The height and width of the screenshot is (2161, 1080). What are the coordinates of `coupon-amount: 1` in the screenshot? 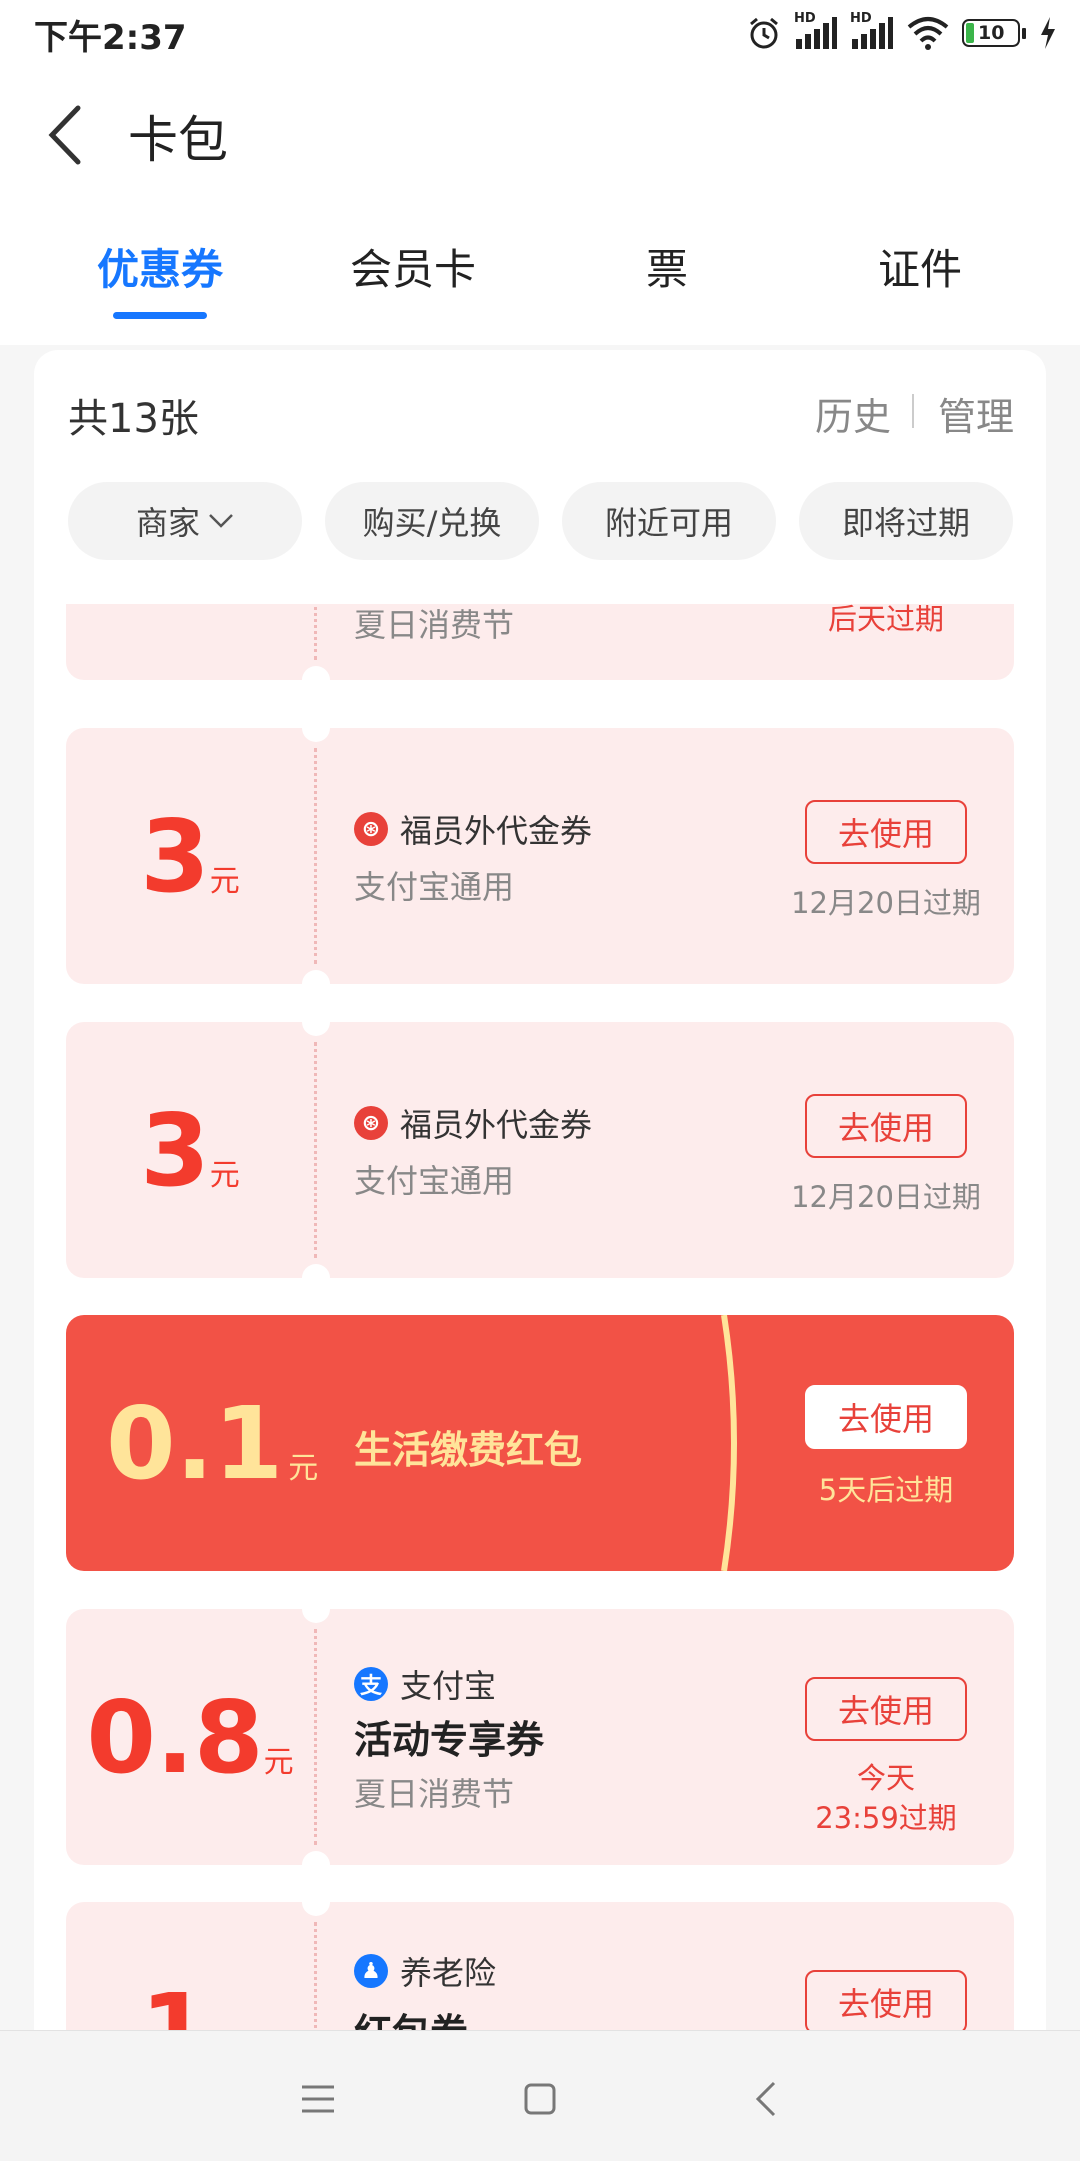 It's located at (175, 2001).